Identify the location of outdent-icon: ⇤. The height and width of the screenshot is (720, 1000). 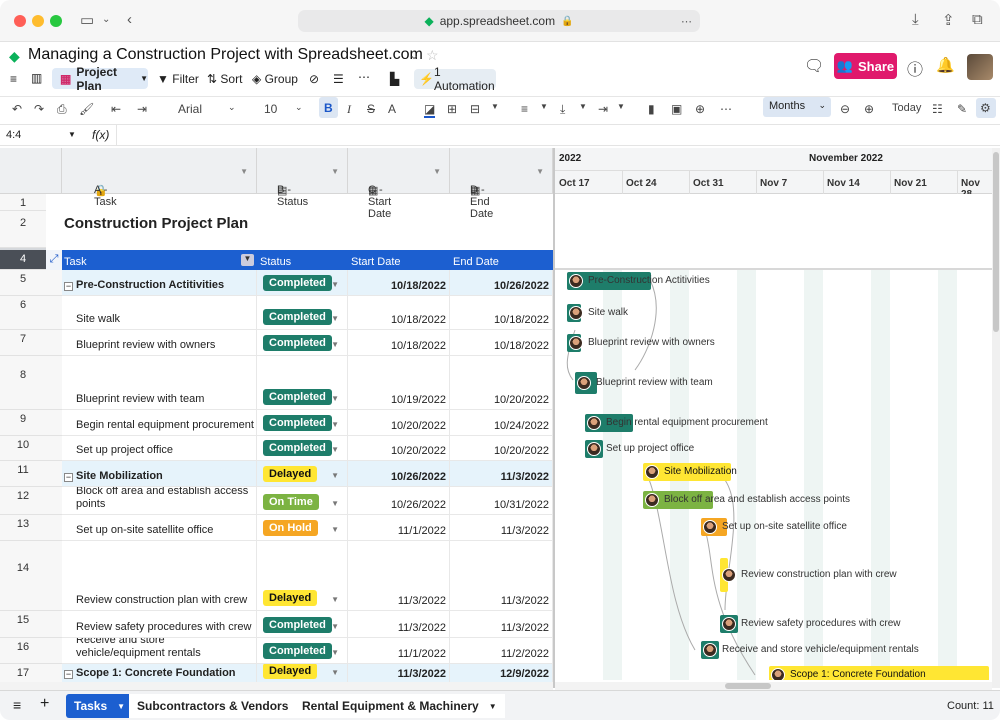
(116, 109).